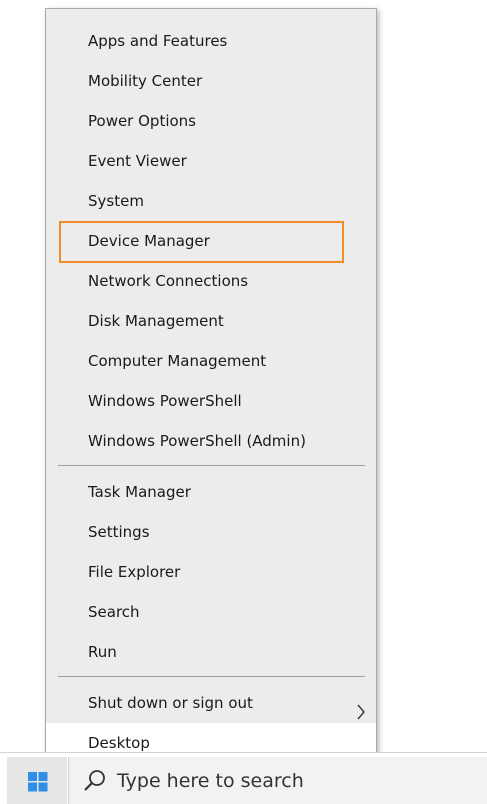 The height and width of the screenshot is (804, 487). What do you see at coordinates (116, 201) in the screenshot?
I see `menu-item-label: System` at bounding box center [116, 201].